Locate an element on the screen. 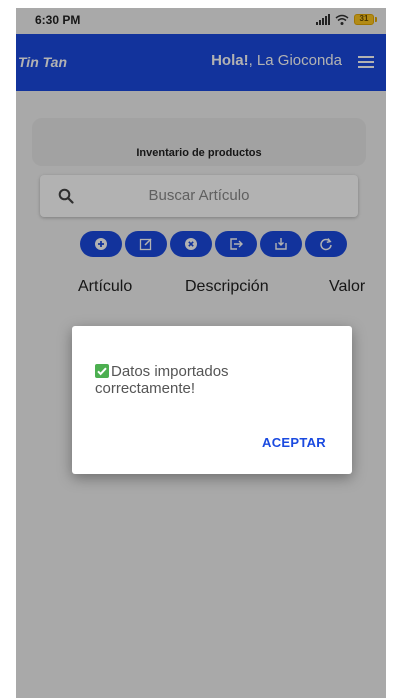 This screenshot has width=402, height=698. check-icon is located at coordinates (102, 371).